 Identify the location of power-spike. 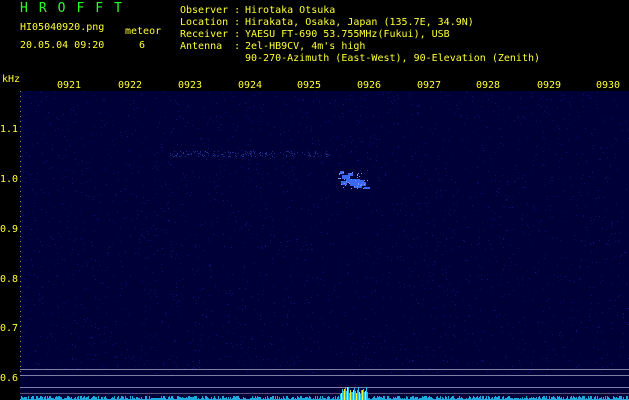
(355, 395).